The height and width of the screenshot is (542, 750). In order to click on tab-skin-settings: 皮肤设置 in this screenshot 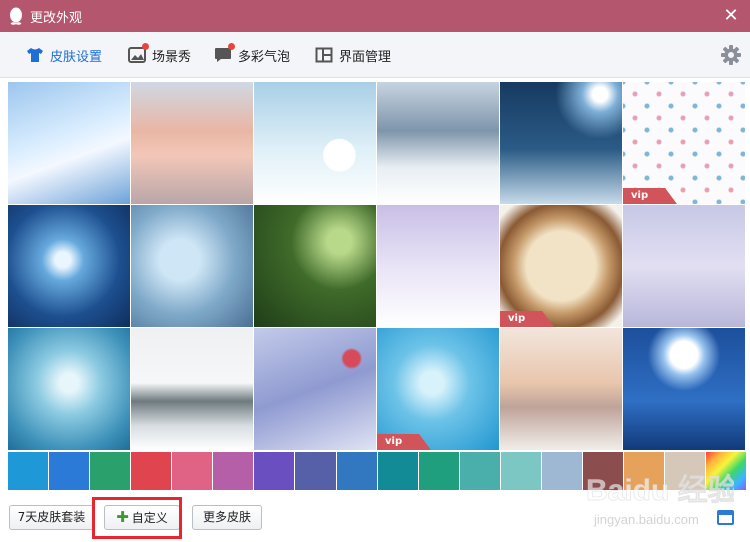, I will do `click(64, 55)`.